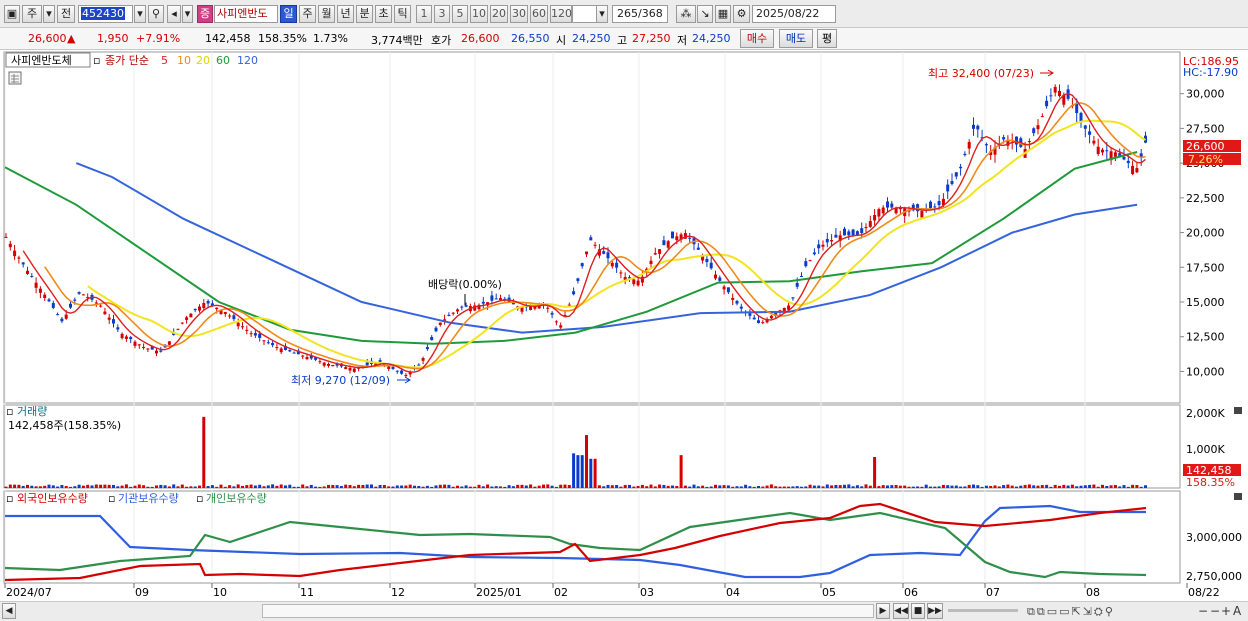  What do you see at coordinates (1071, 612) in the screenshot?
I see `chart-tools-icons: ⧉⧉▭▭⇱⇲⛭⚲` at bounding box center [1071, 612].